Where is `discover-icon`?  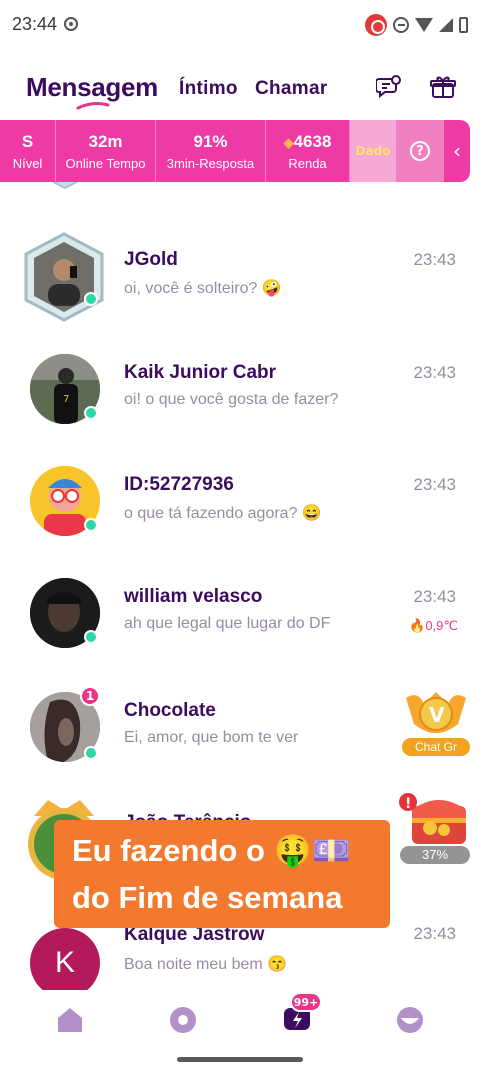
discover-icon is located at coordinates (183, 1020).